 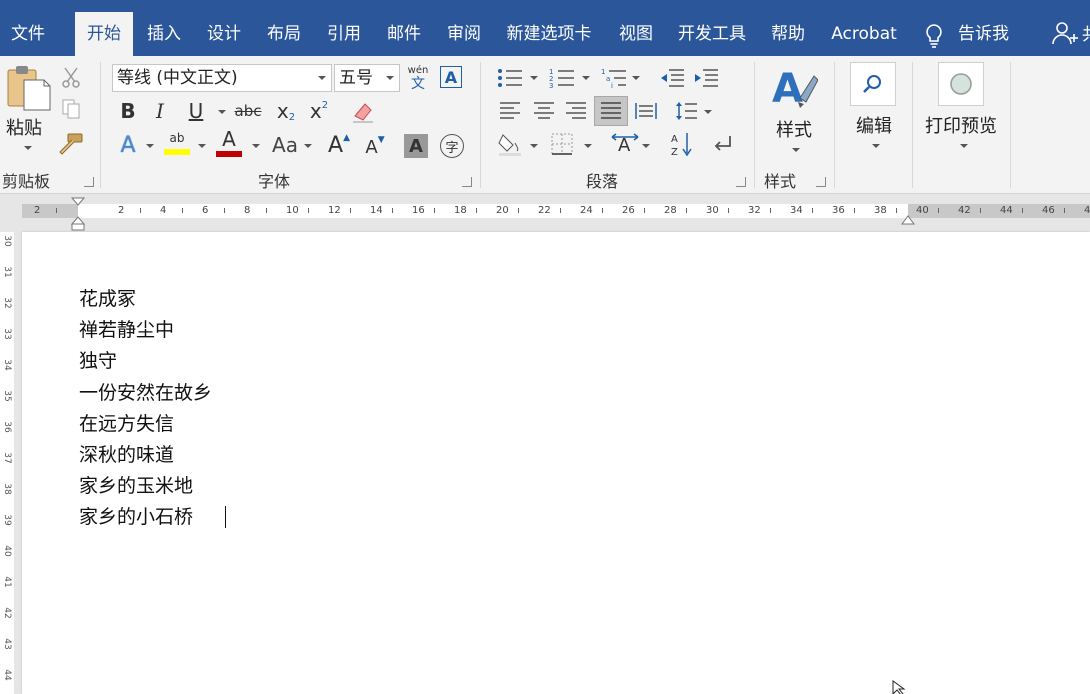 What do you see at coordinates (78, 214) in the screenshot?
I see `first-line-indent-marker` at bounding box center [78, 214].